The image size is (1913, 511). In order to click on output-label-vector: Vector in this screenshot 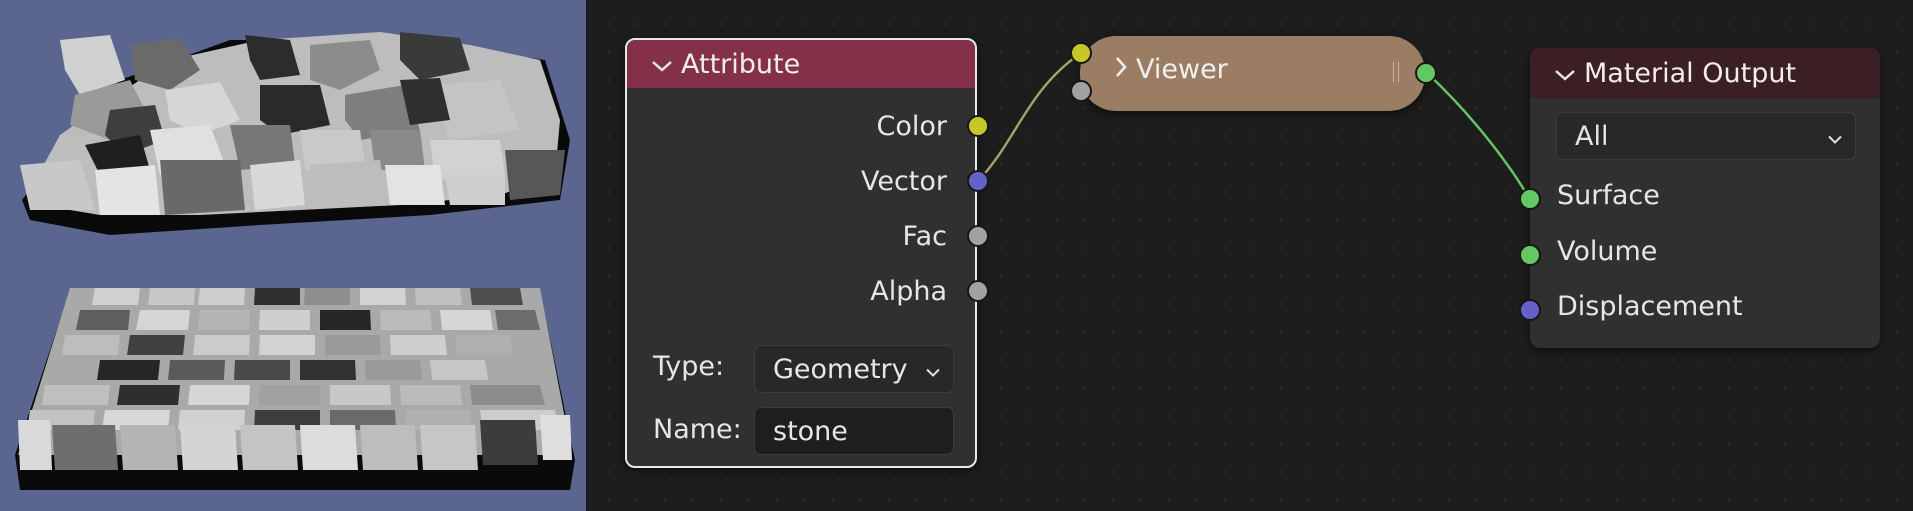, I will do `click(903, 181)`.